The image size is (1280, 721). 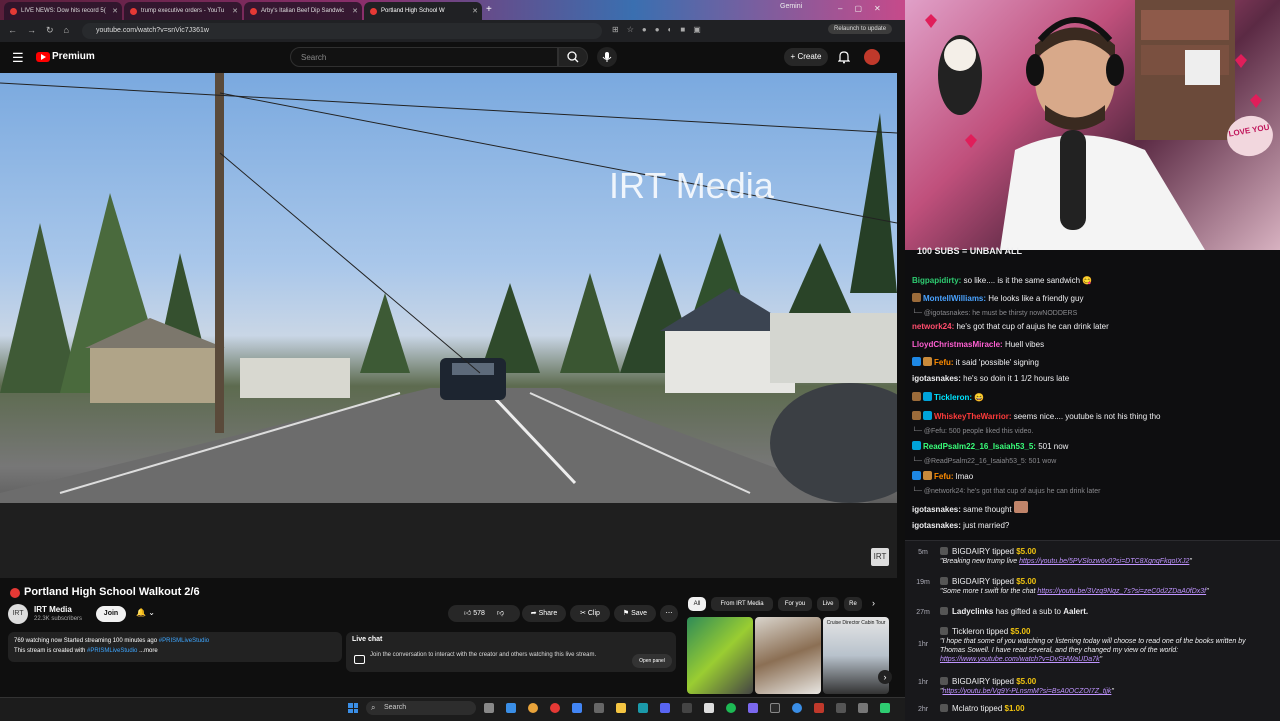 I want to click on recommended-thumbnail: Cruise Director Cabin Tour, so click(x=856, y=655).